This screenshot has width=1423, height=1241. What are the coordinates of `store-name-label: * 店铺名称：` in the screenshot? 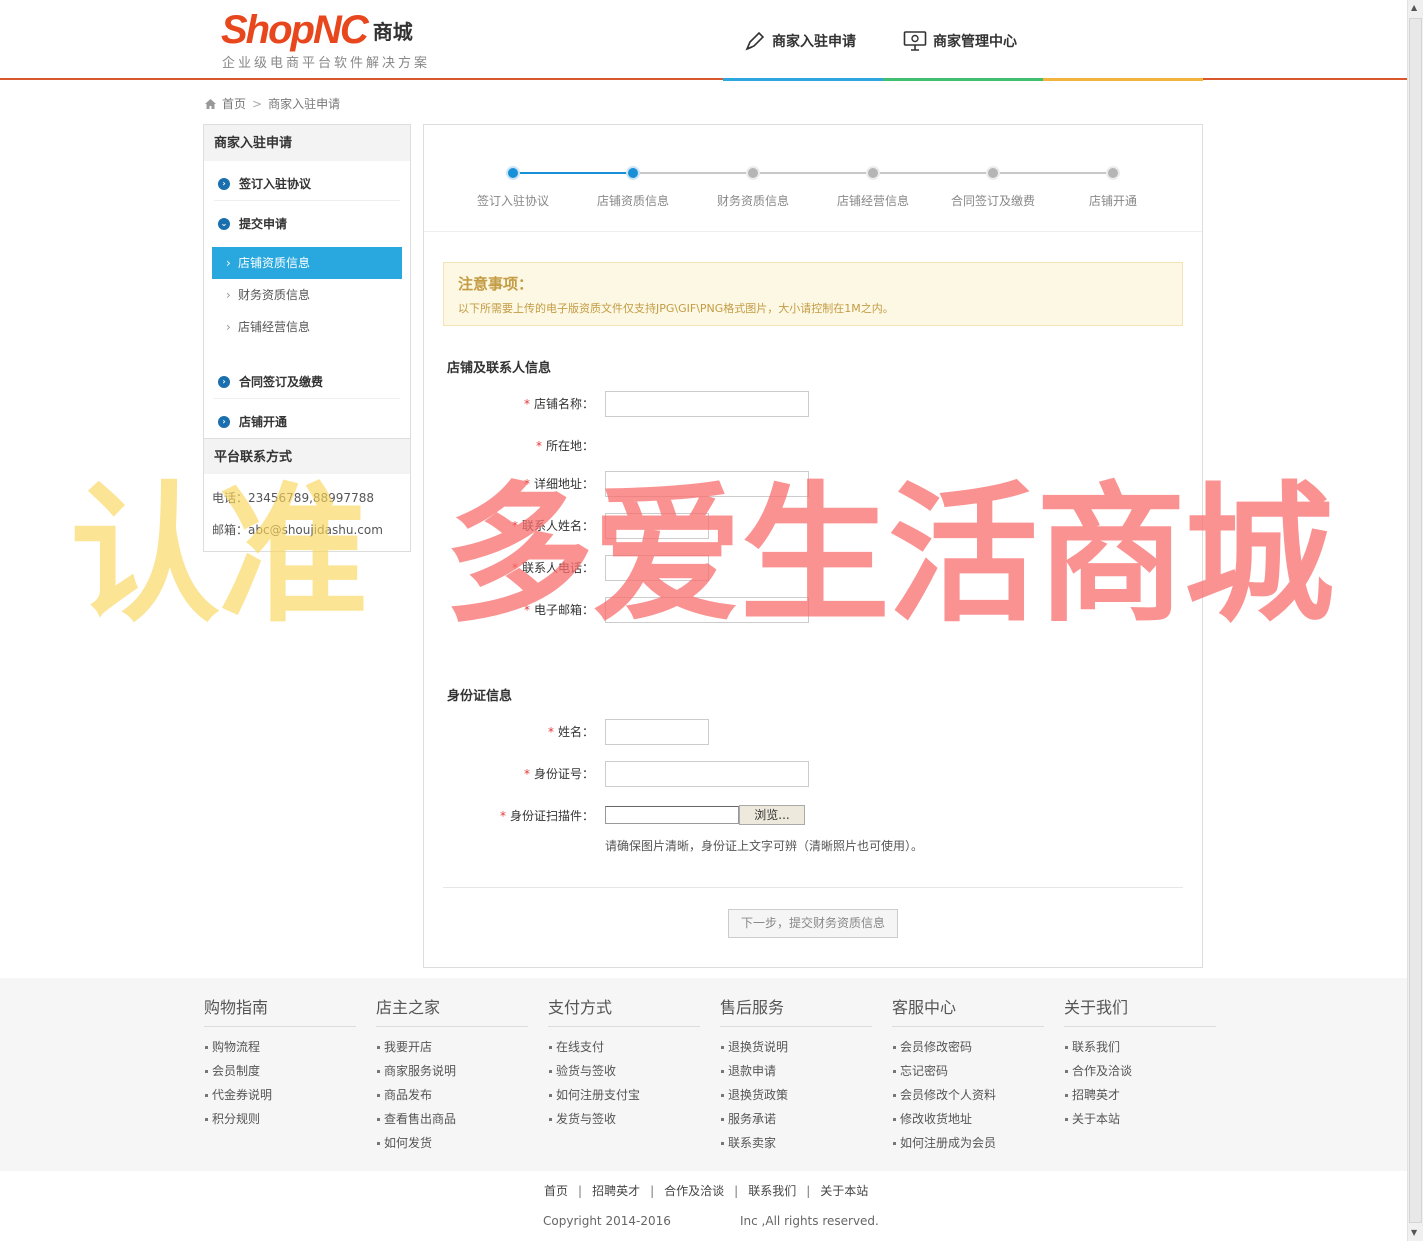 It's located at (558, 404).